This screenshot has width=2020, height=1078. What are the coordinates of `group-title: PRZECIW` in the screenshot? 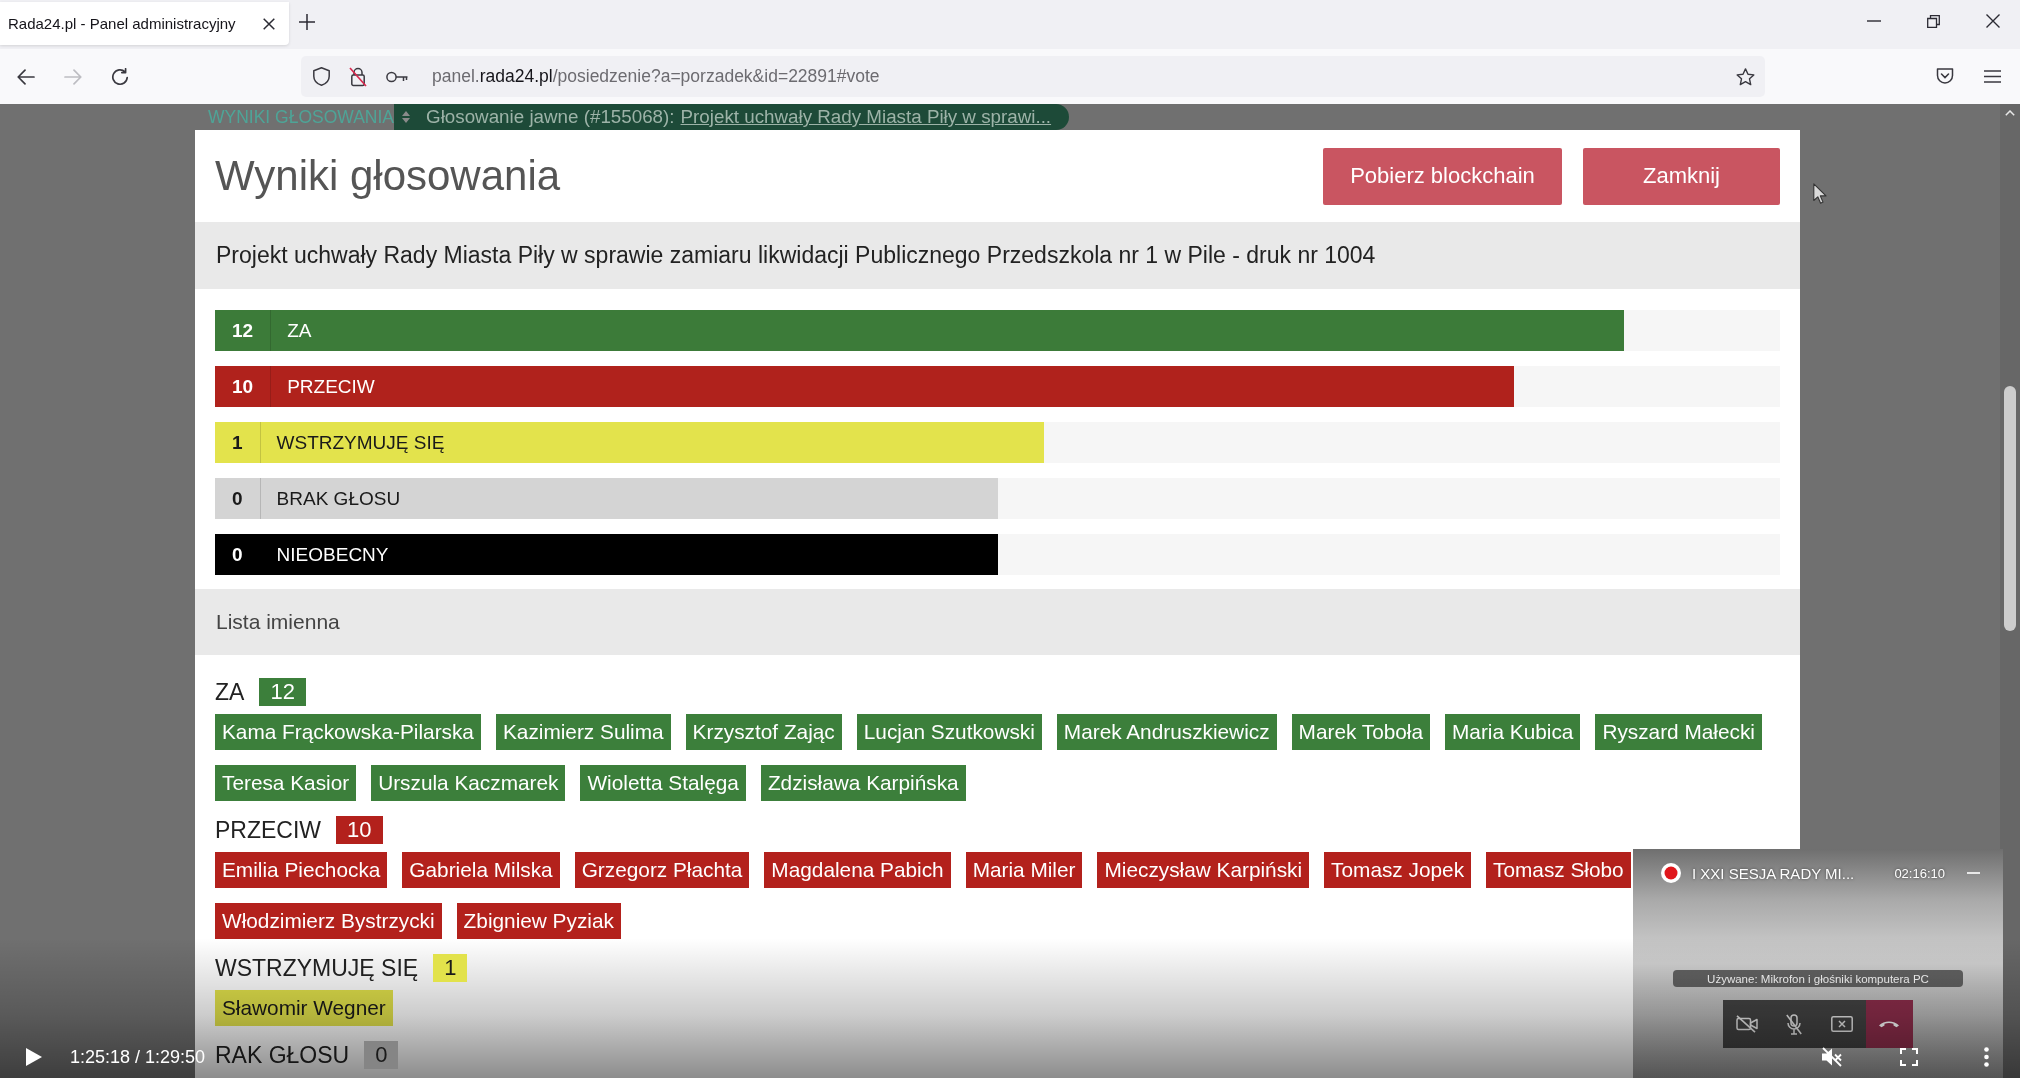 It's located at (268, 830).